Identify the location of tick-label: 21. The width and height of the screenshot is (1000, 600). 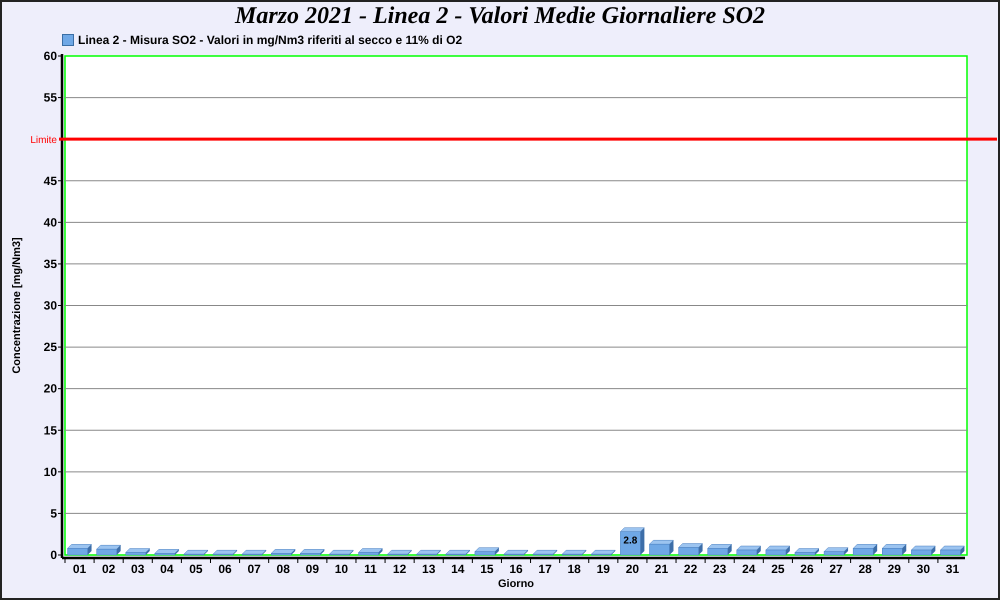
(661, 569).